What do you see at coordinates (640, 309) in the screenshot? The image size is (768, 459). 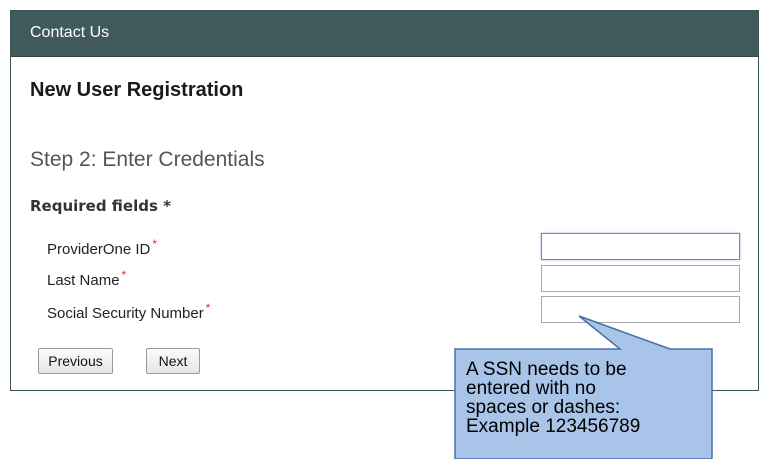 I see `ssn-input` at bounding box center [640, 309].